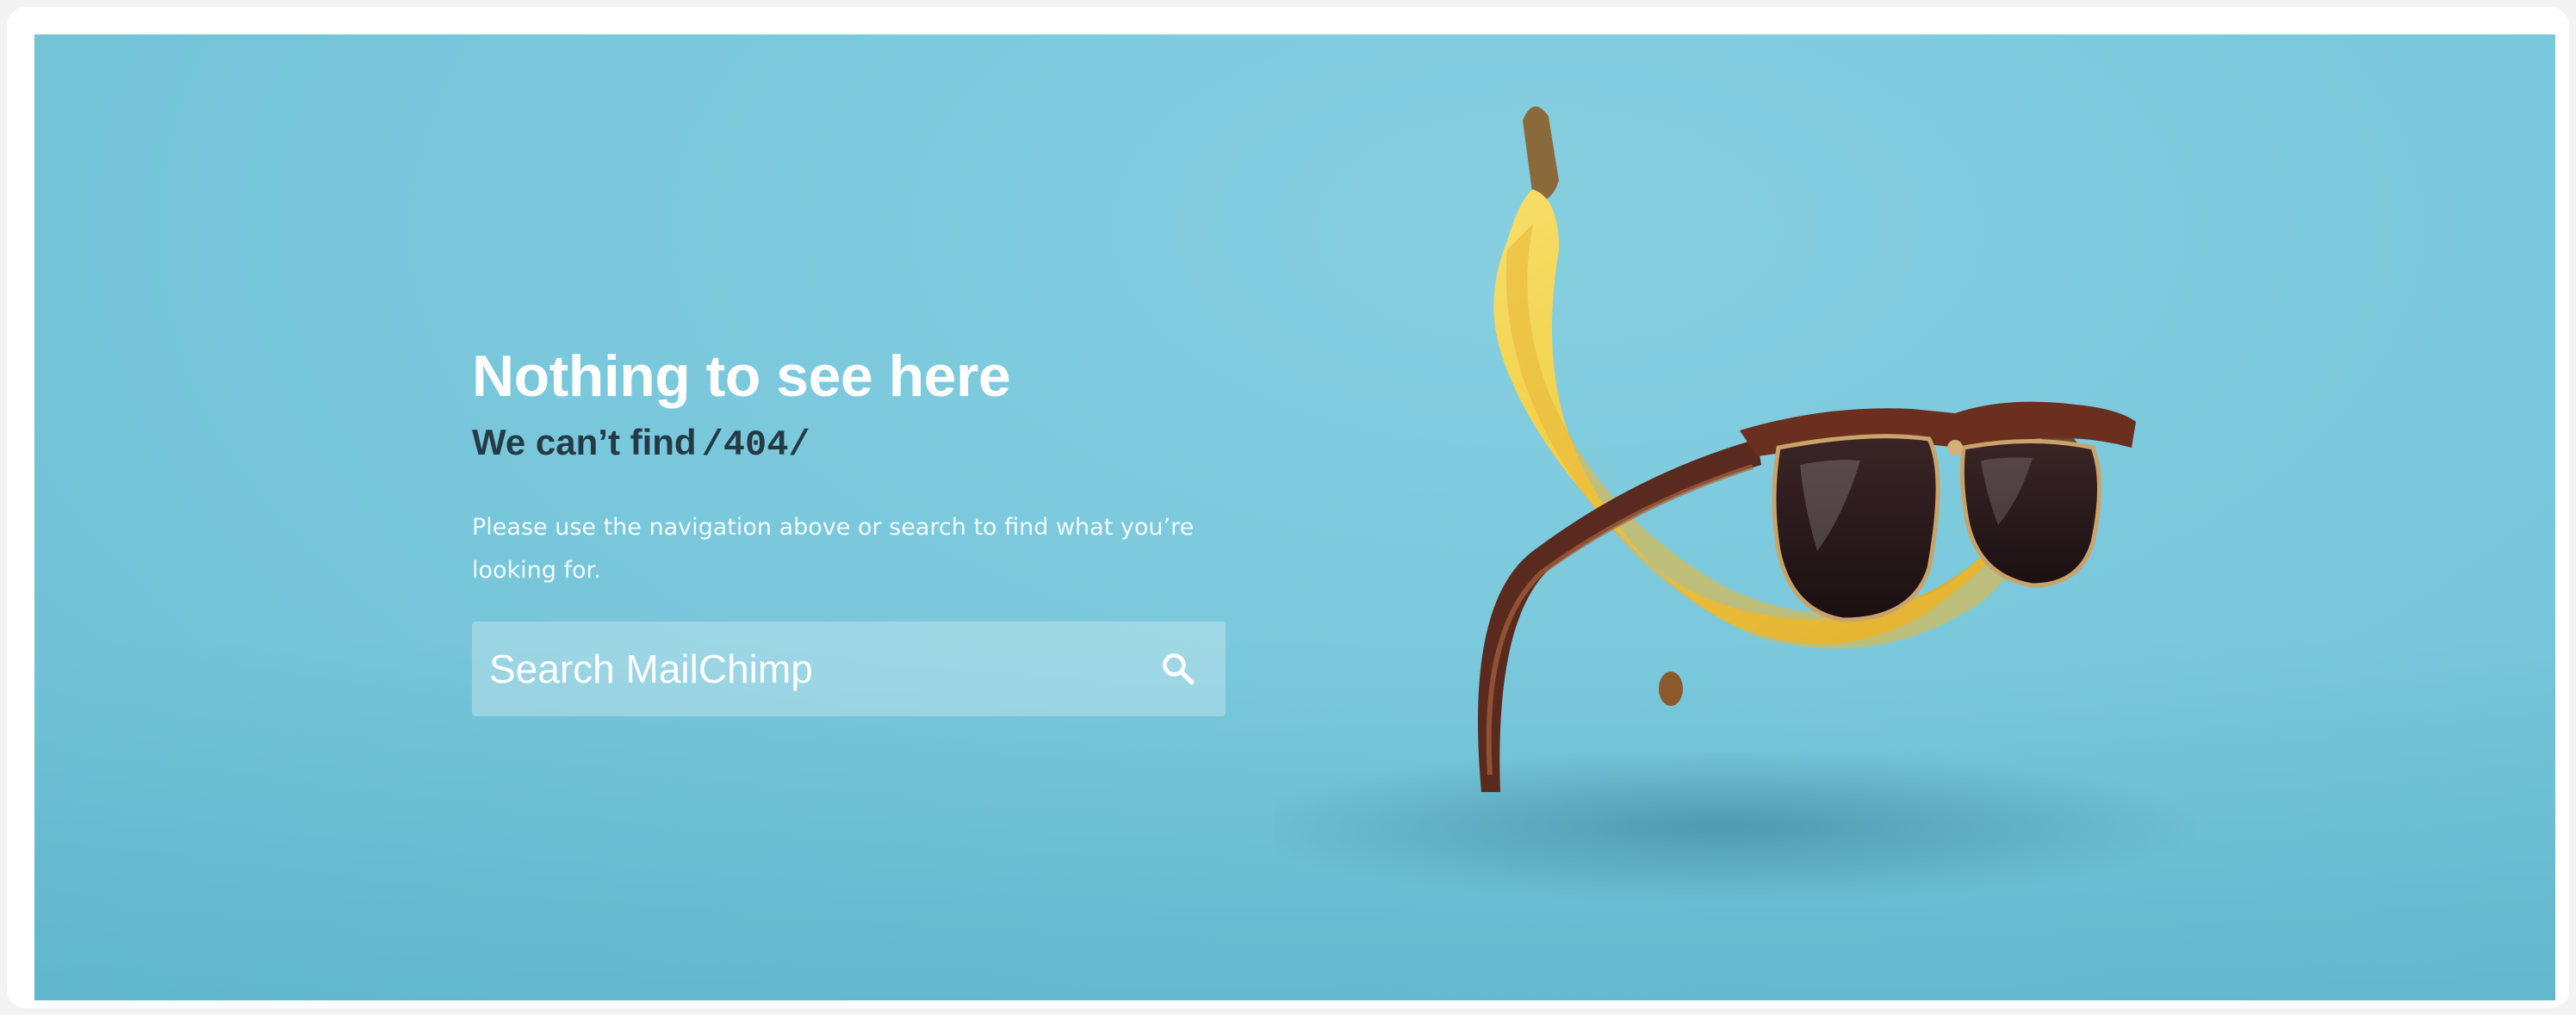 This screenshot has height=1015, width=2576. I want to click on search-icon, so click(1179, 669).